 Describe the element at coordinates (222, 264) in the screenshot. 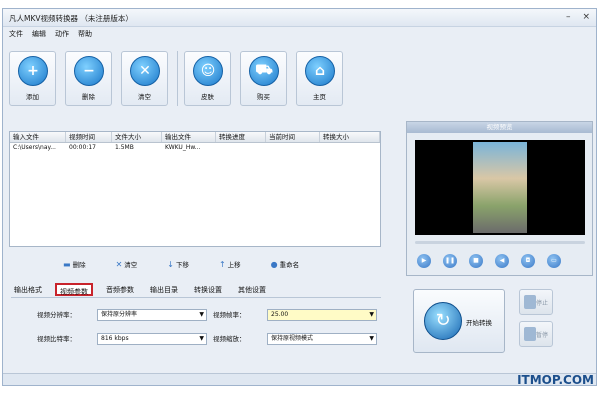

I see `arrow-up-icon: ↑` at that location.